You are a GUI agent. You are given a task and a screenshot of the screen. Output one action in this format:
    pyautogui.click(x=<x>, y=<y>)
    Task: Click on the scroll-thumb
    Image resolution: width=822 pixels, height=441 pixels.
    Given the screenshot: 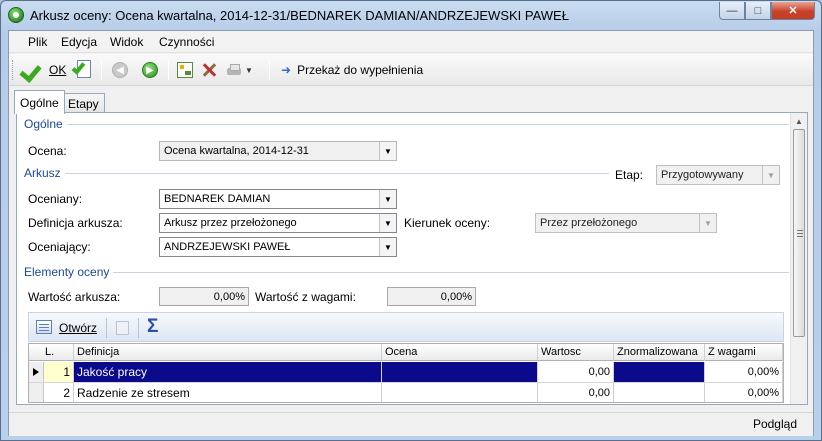 What is the action you would take?
    pyautogui.click(x=799, y=233)
    